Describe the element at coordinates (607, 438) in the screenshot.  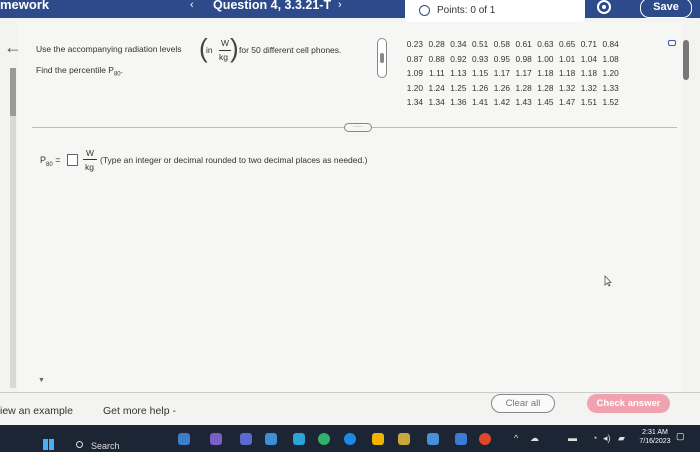
I see `volume-icon: ◂)` at that location.